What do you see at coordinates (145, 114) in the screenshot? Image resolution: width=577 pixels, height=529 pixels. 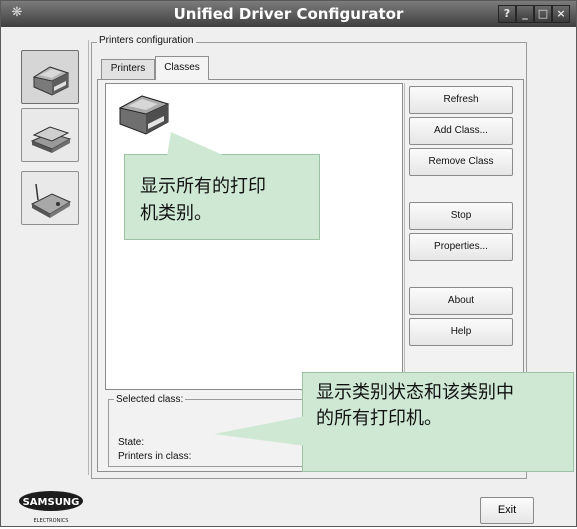 I see `printer-class-icon` at bounding box center [145, 114].